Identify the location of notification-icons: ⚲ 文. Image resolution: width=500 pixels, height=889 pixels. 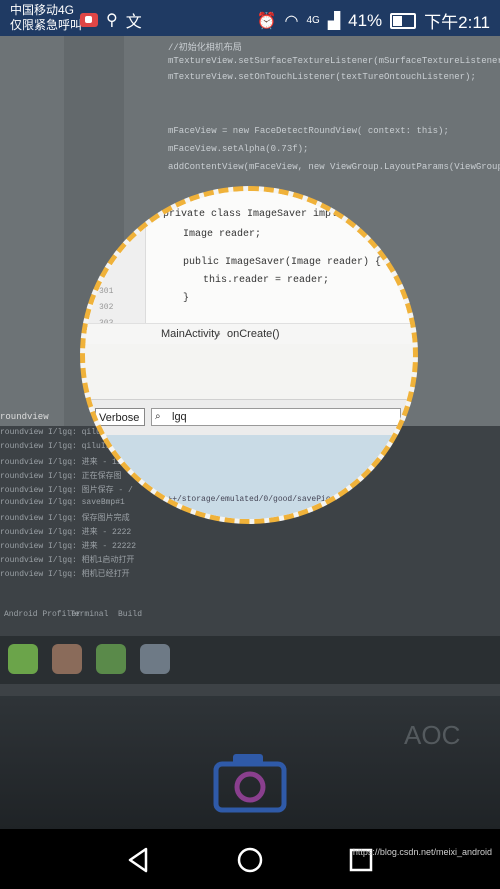
(111, 20).